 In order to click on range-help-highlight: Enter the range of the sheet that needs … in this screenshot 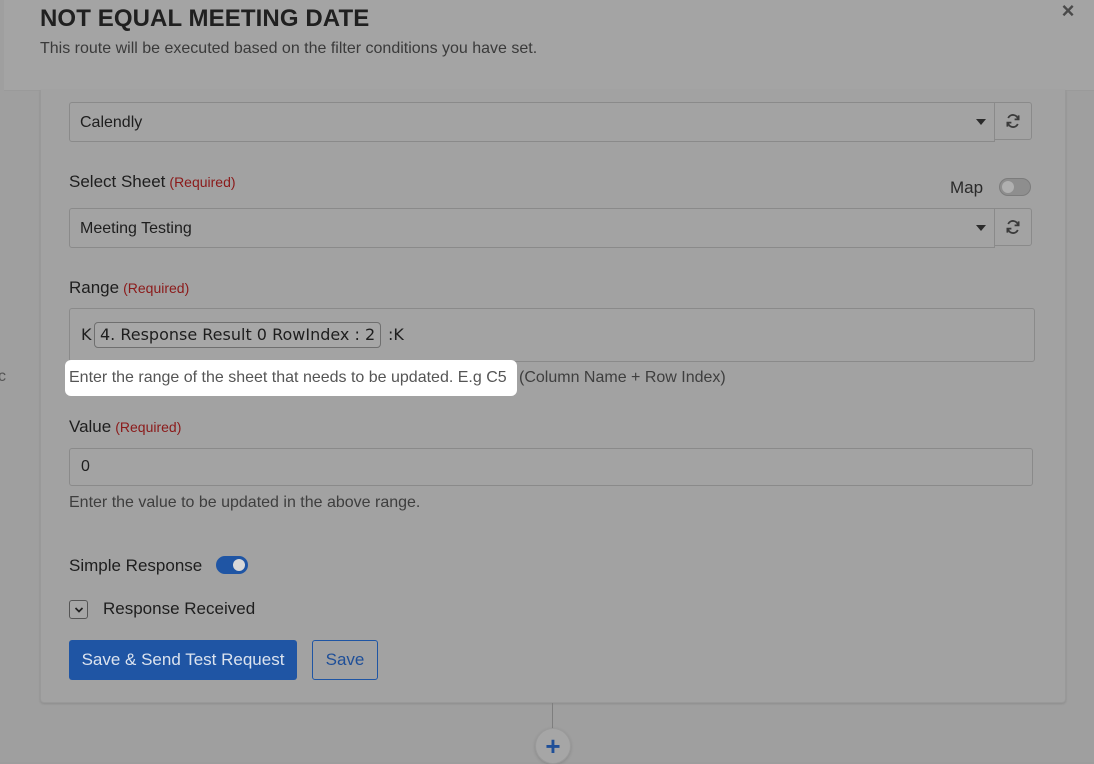, I will do `click(291, 378)`.